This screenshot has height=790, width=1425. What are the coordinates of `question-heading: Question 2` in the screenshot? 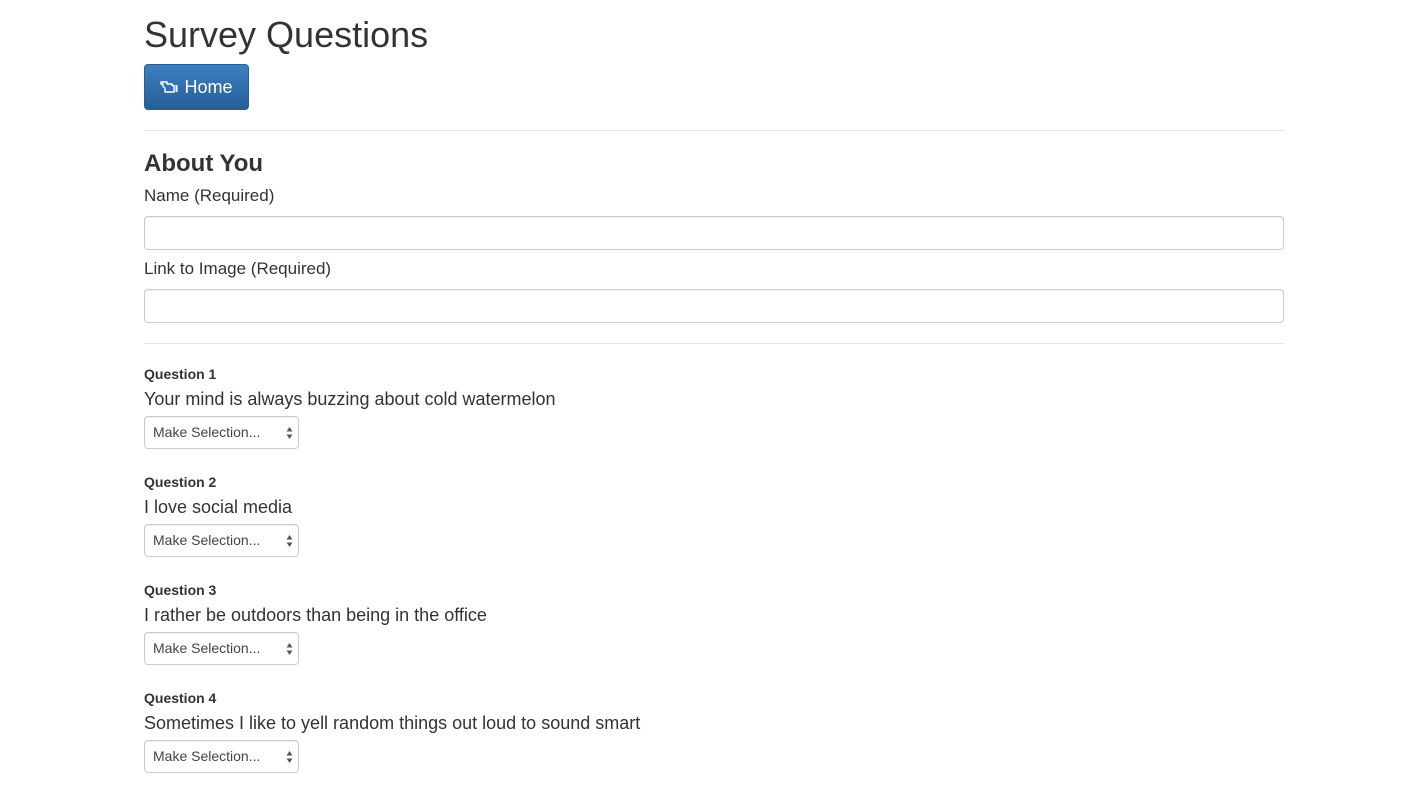 It's located at (180, 482).